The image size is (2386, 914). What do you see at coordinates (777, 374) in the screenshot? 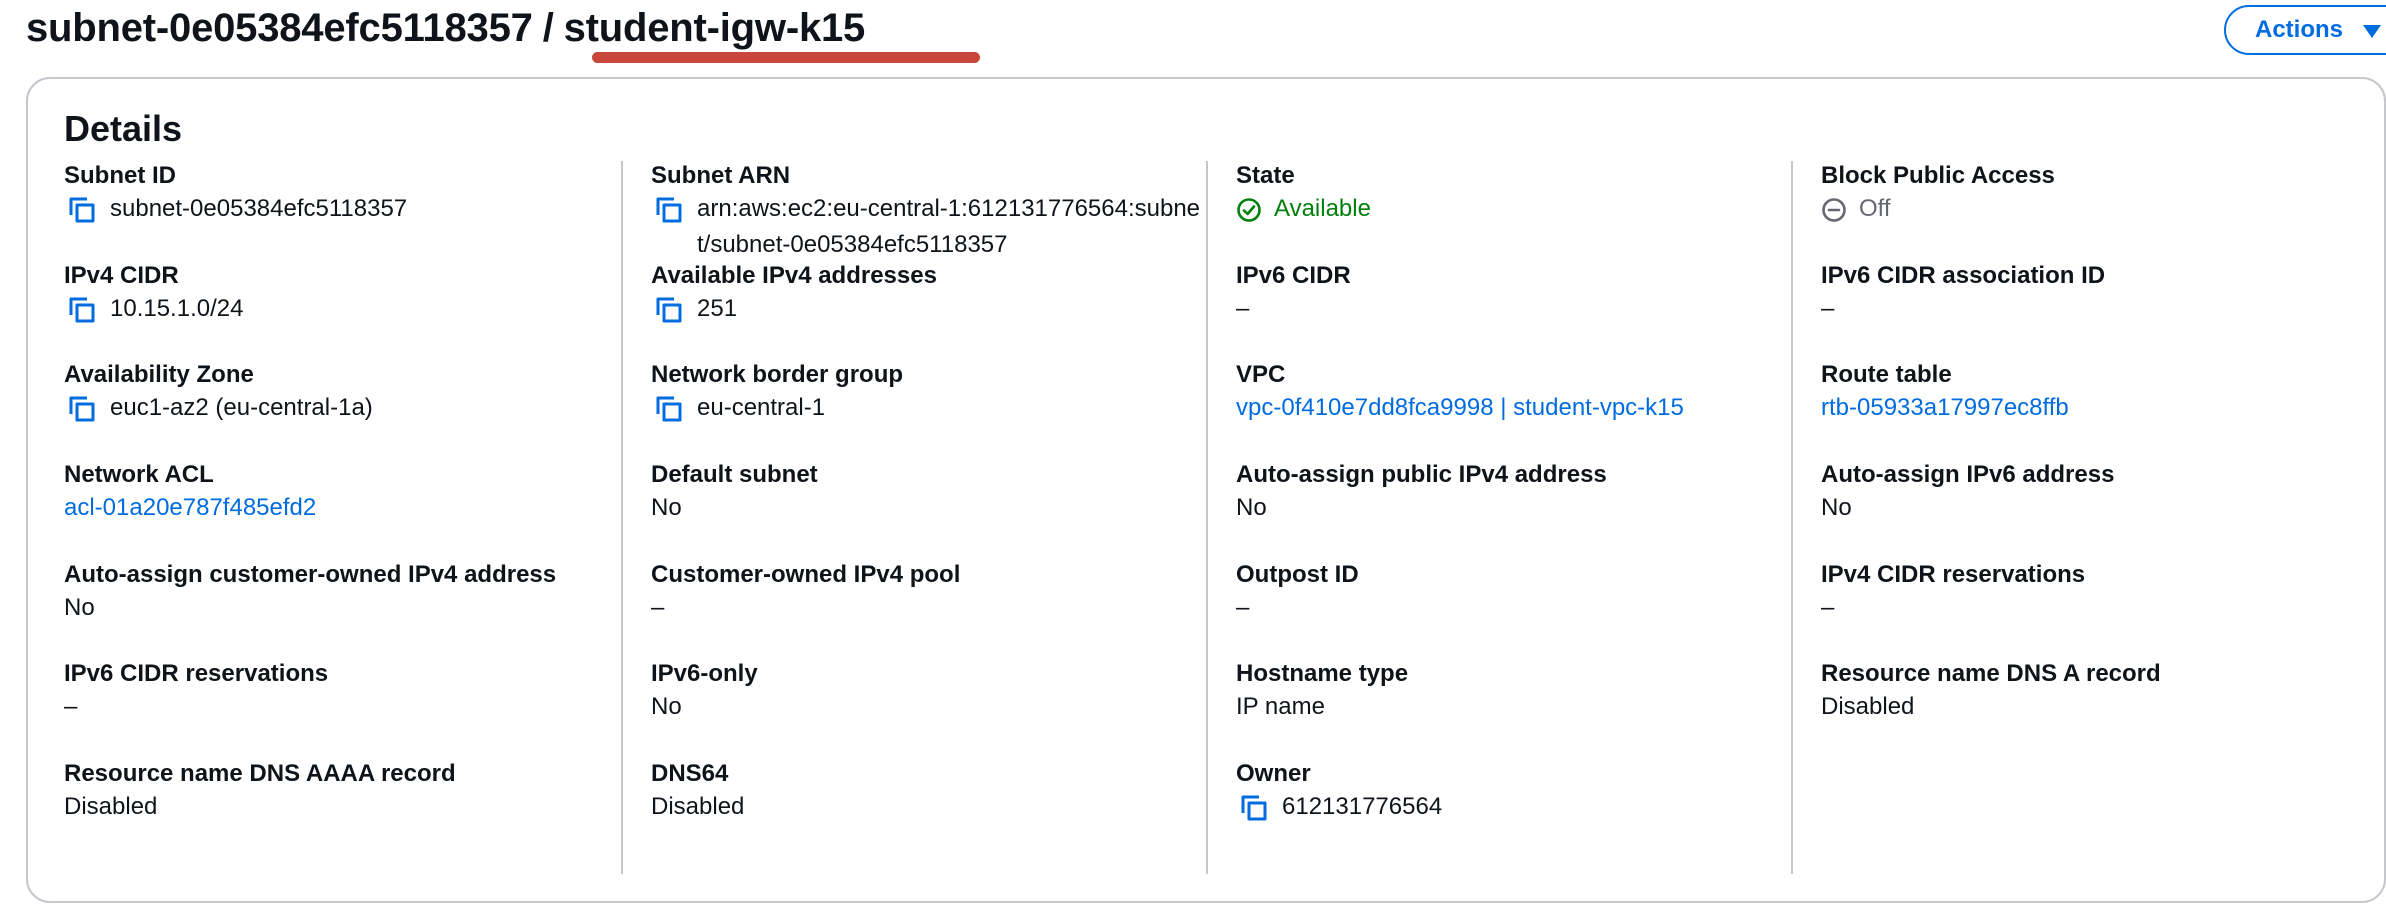
I see `field-label: Network border group` at bounding box center [777, 374].